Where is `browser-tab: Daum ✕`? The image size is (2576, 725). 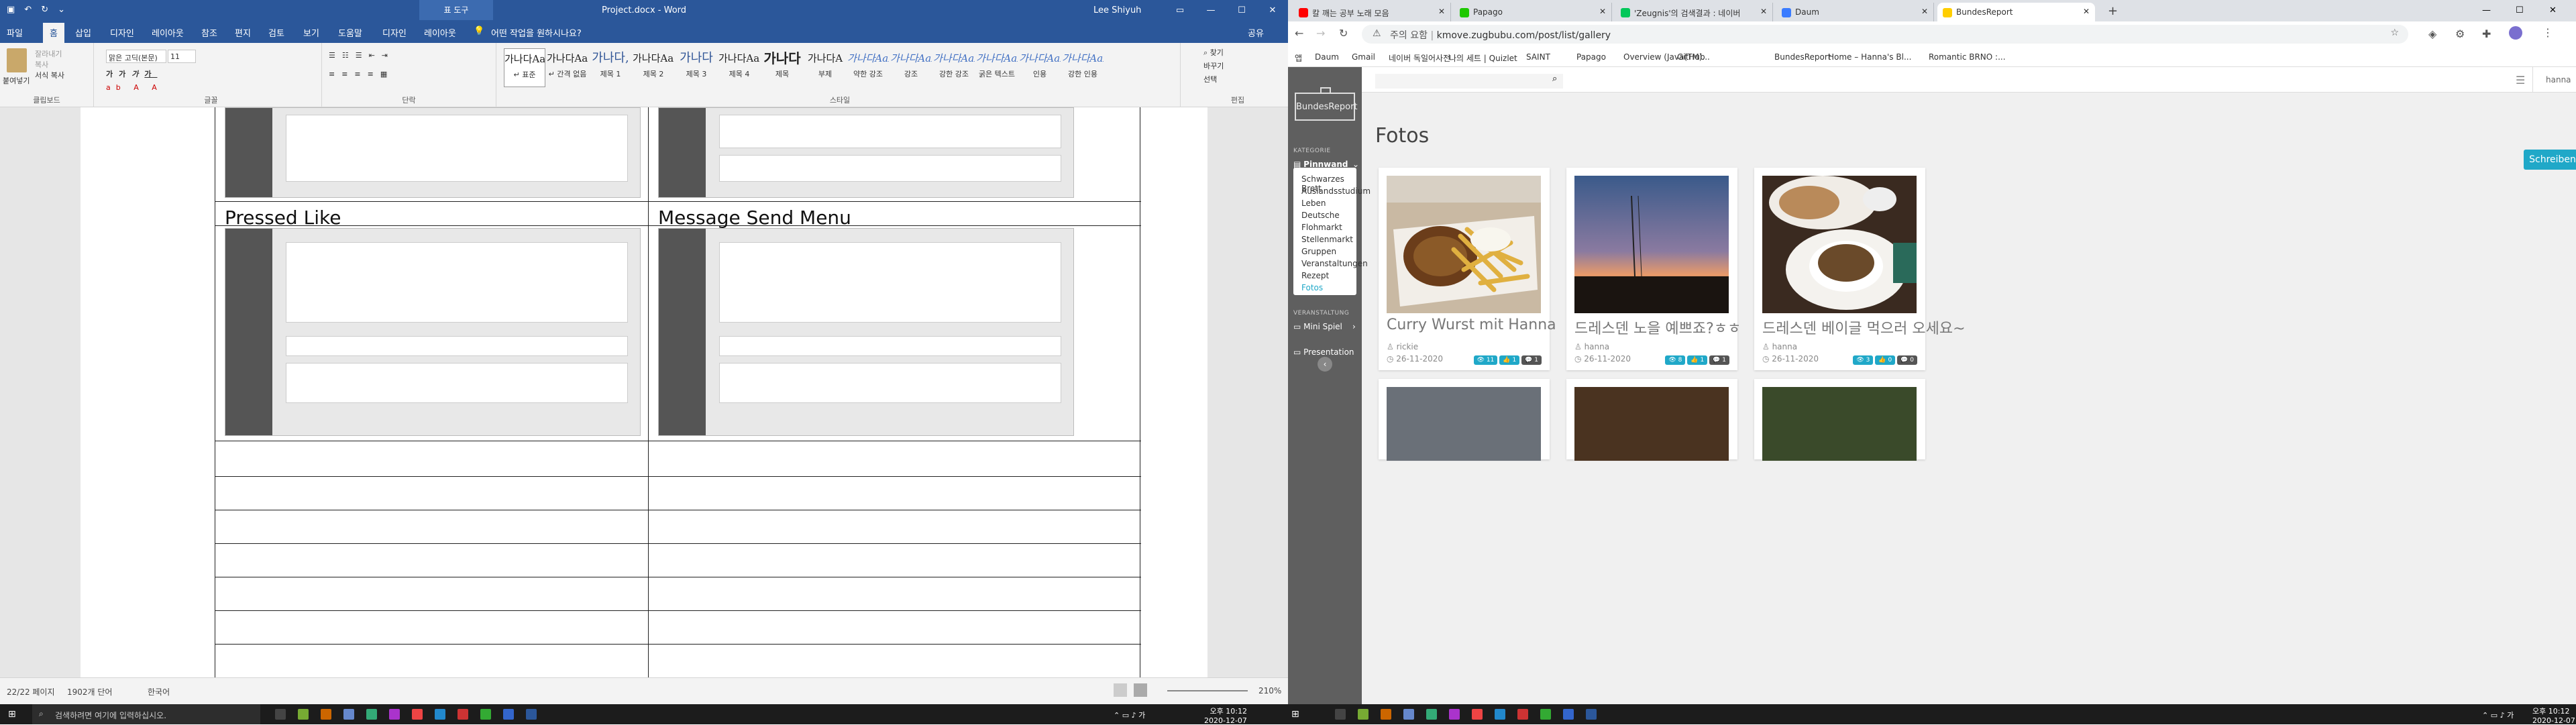
browser-tab: Daum ✕ is located at coordinates (1855, 12).